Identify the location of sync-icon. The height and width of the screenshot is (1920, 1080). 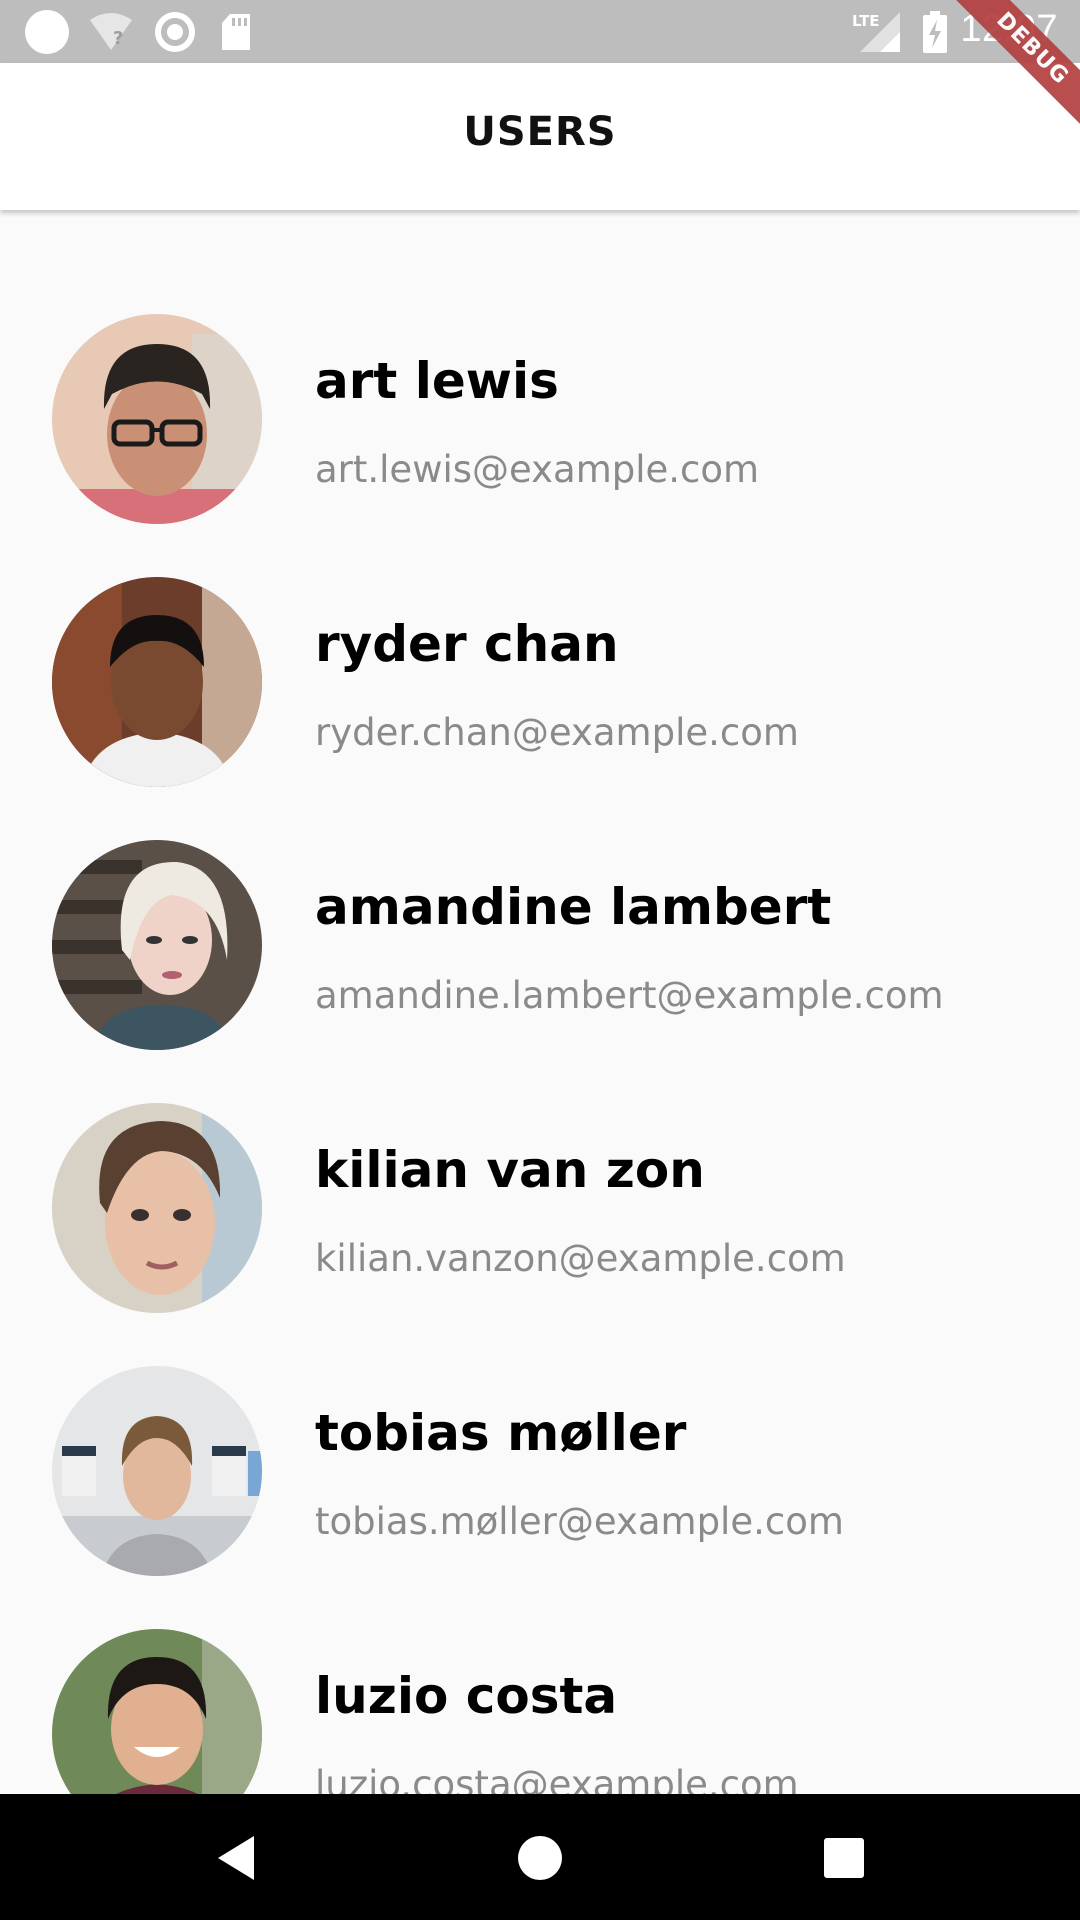
(175, 31).